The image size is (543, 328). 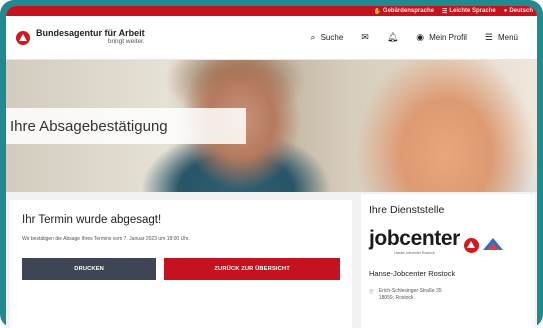 I want to click on mail-icon: ✉, so click(x=365, y=37).